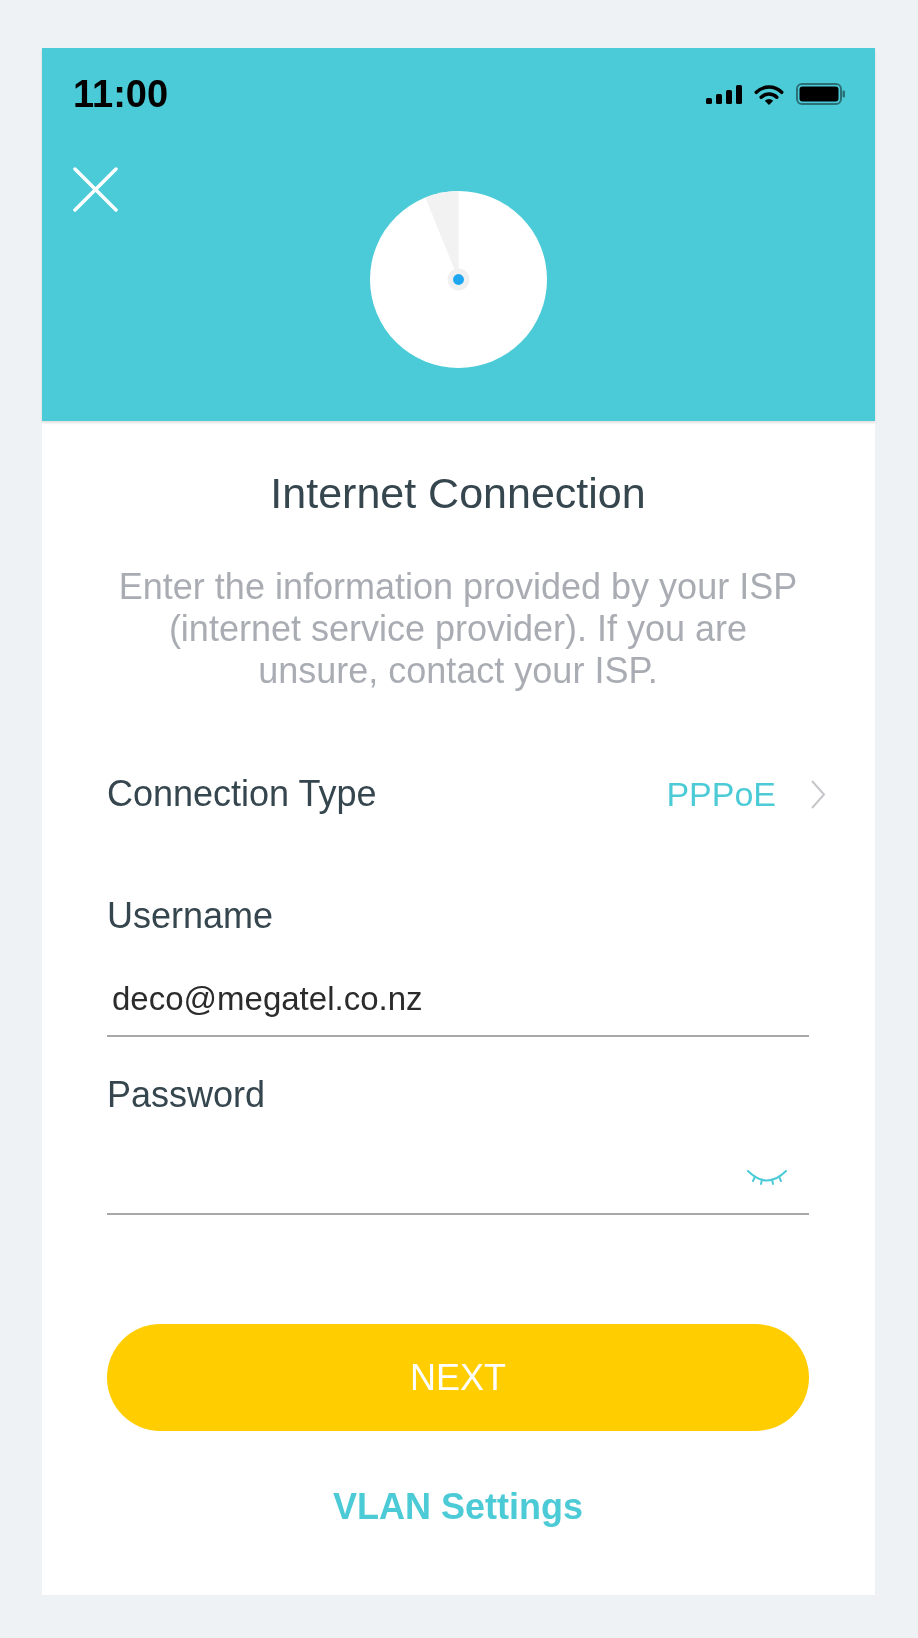 The image size is (918, 1638). Describe the element at coordinates (458, 1507) in the screenshot. I see `vlan-settings-link: VLAN Settings` at that location.